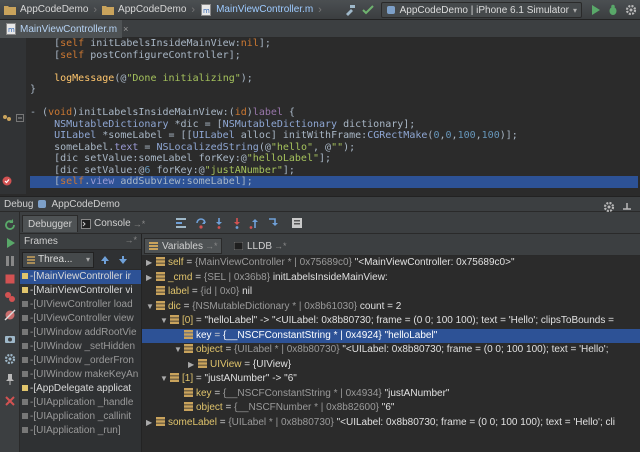 This screenshot has height=452, width=640. Describe the element at coordinates (247, 291) in the screenshot. I see `variable-value: nil` at that location.